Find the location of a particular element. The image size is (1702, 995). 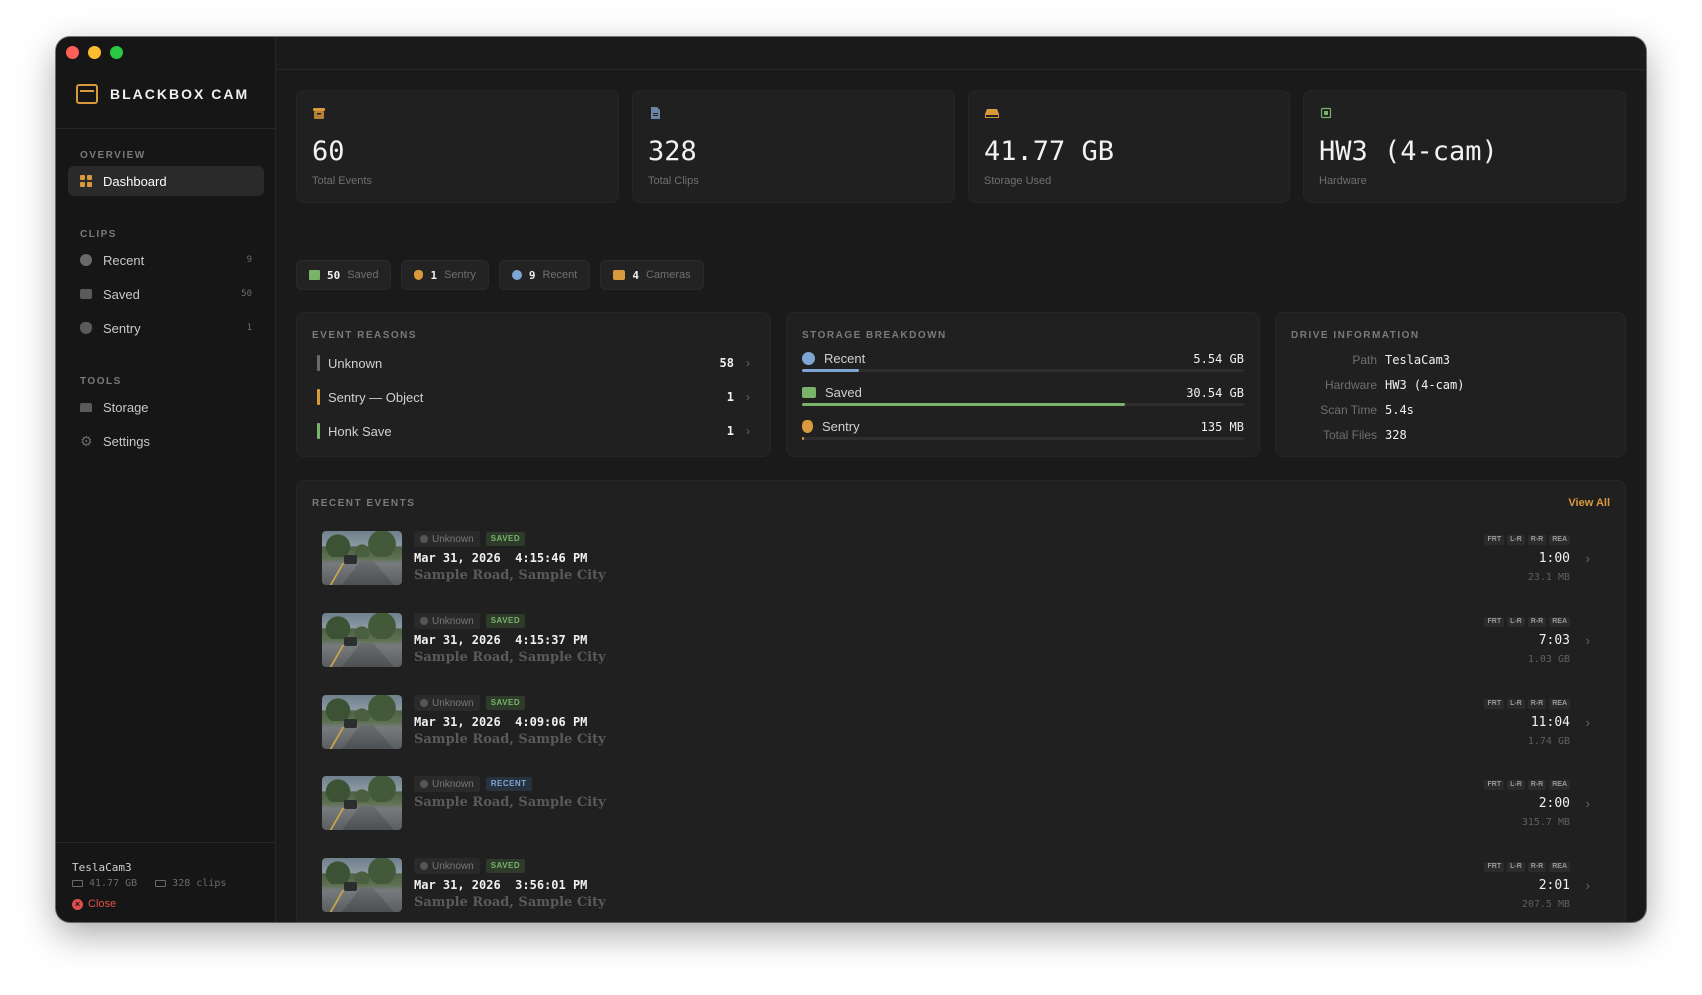

reason-color-bar is located at coordinates (318, 397).